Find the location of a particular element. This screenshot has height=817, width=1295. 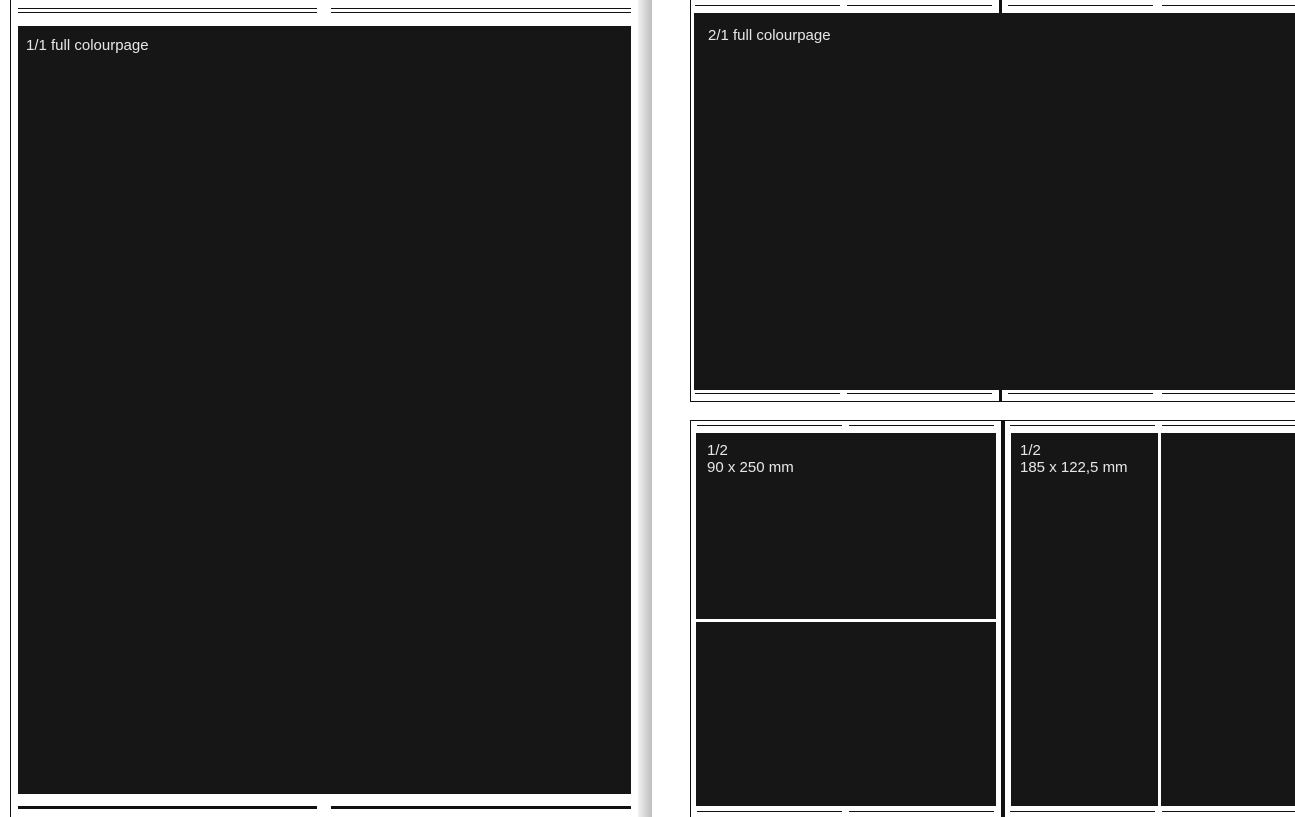

top-rule-left-lower is located at coordinates (167, 12).